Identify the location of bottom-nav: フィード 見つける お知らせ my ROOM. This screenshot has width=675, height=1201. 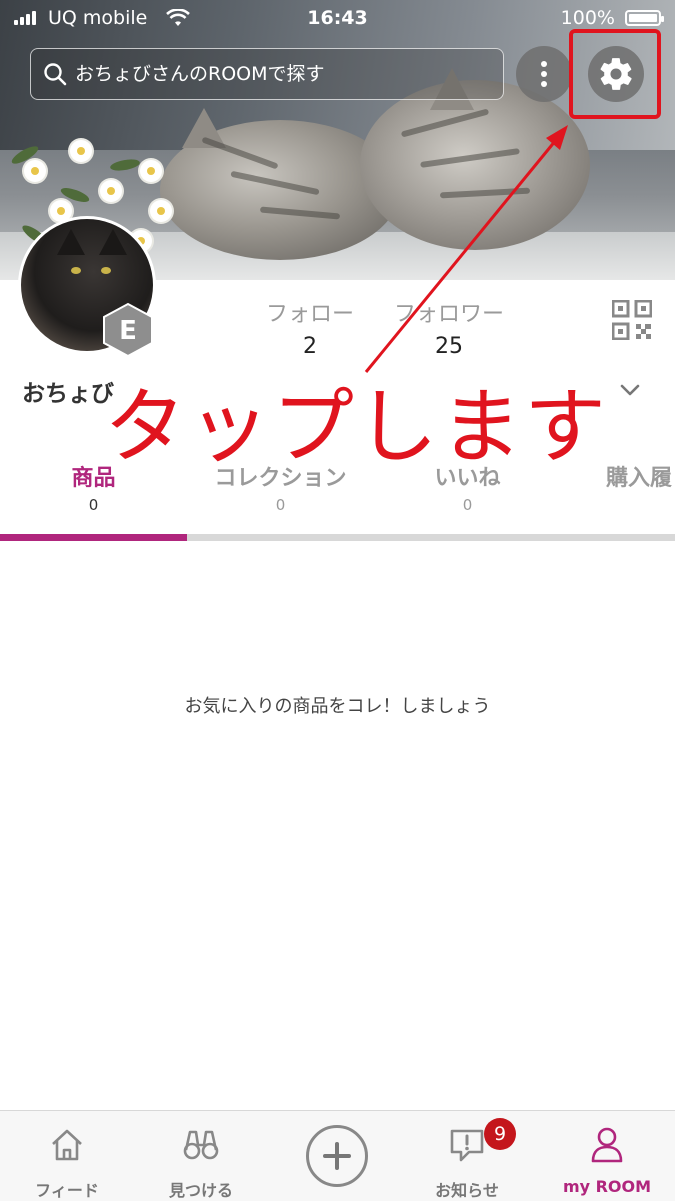
(337, 1155).